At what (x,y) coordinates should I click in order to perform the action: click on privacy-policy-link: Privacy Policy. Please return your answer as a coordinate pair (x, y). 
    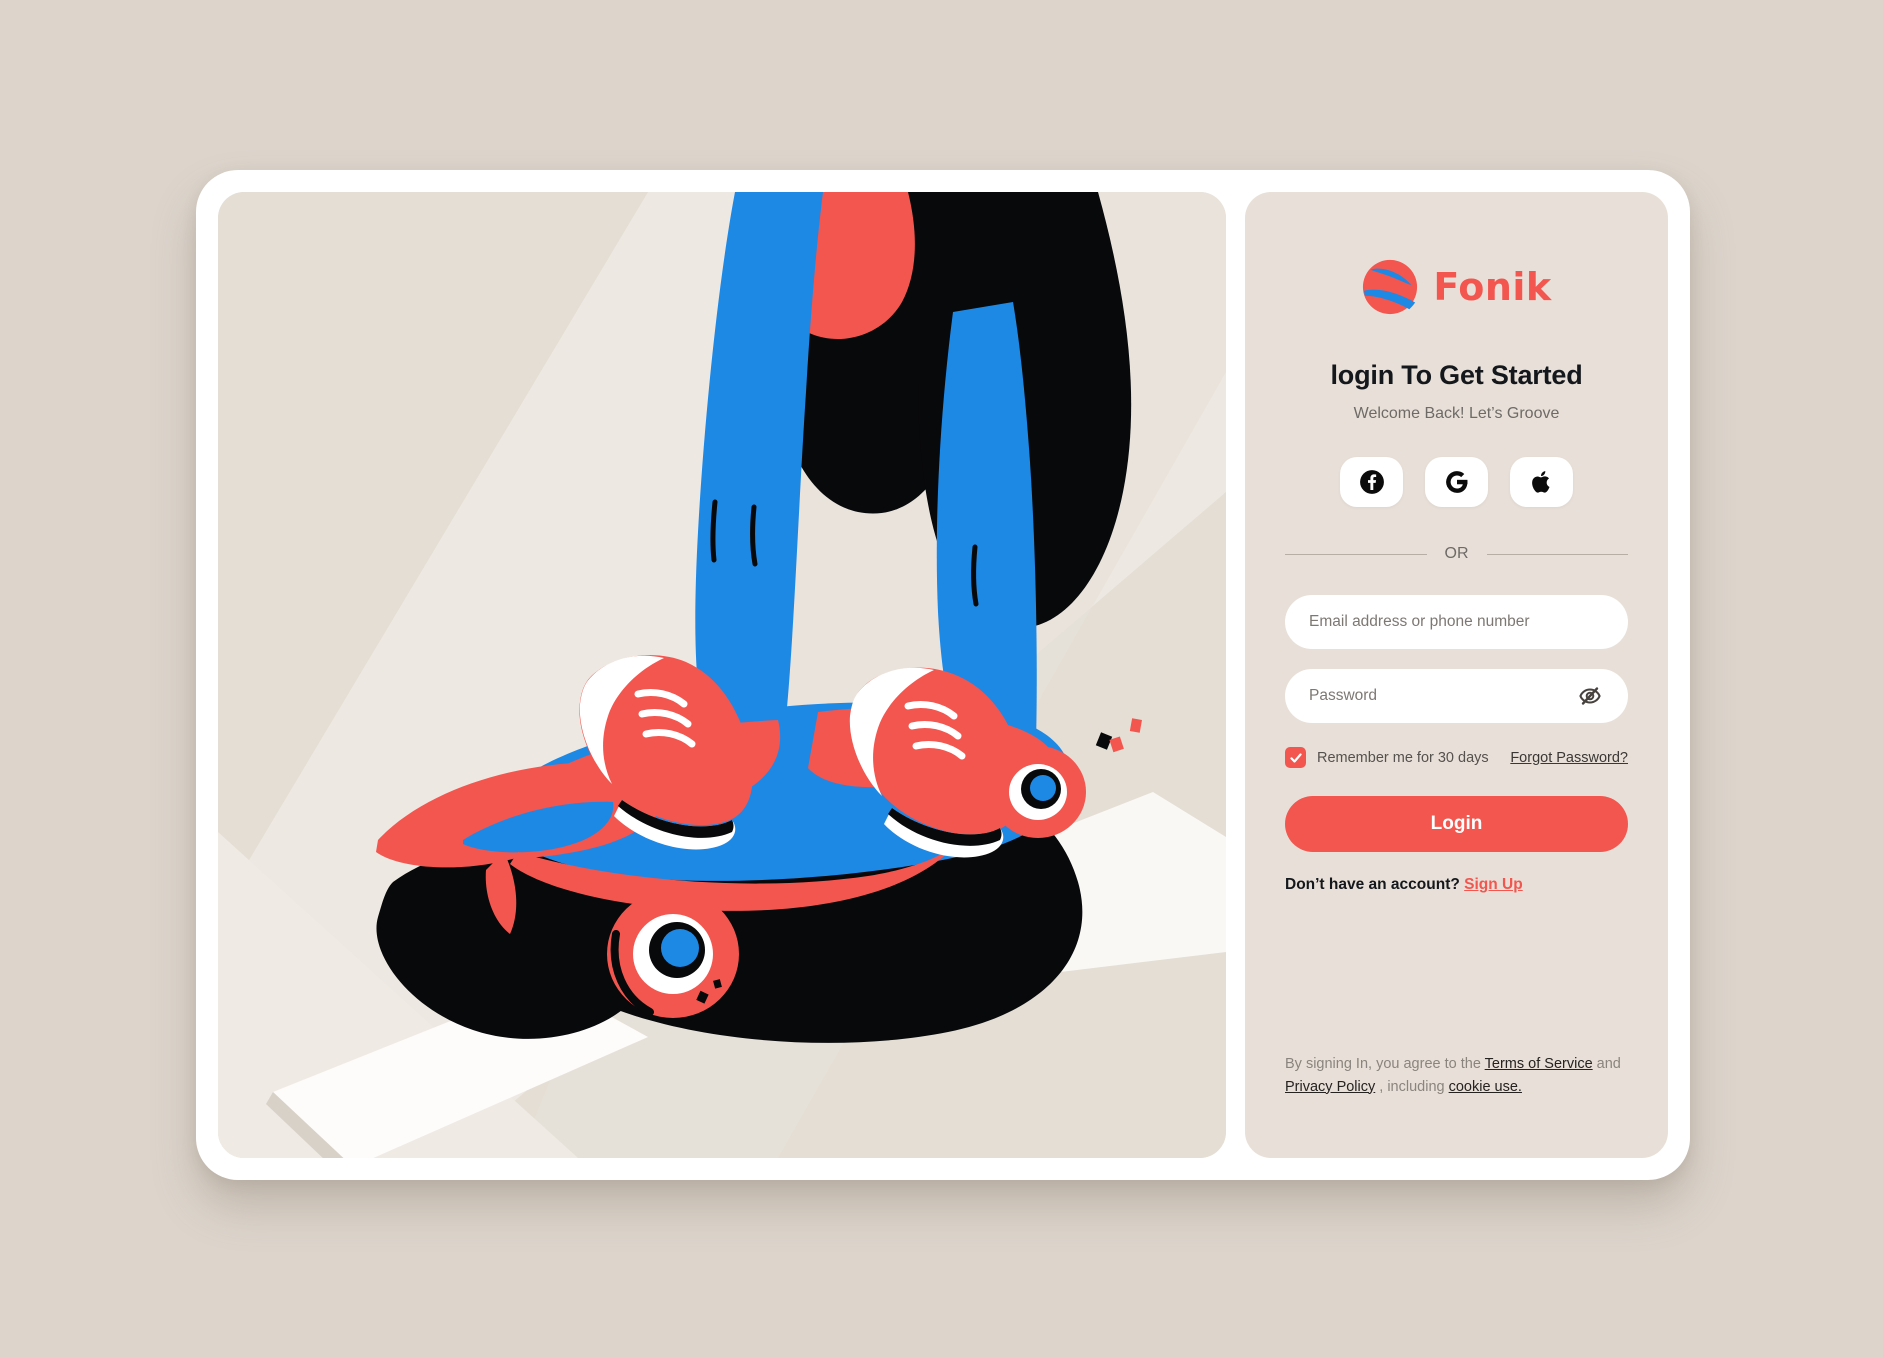
    Looking at the image, I should click on (1330, 1087).